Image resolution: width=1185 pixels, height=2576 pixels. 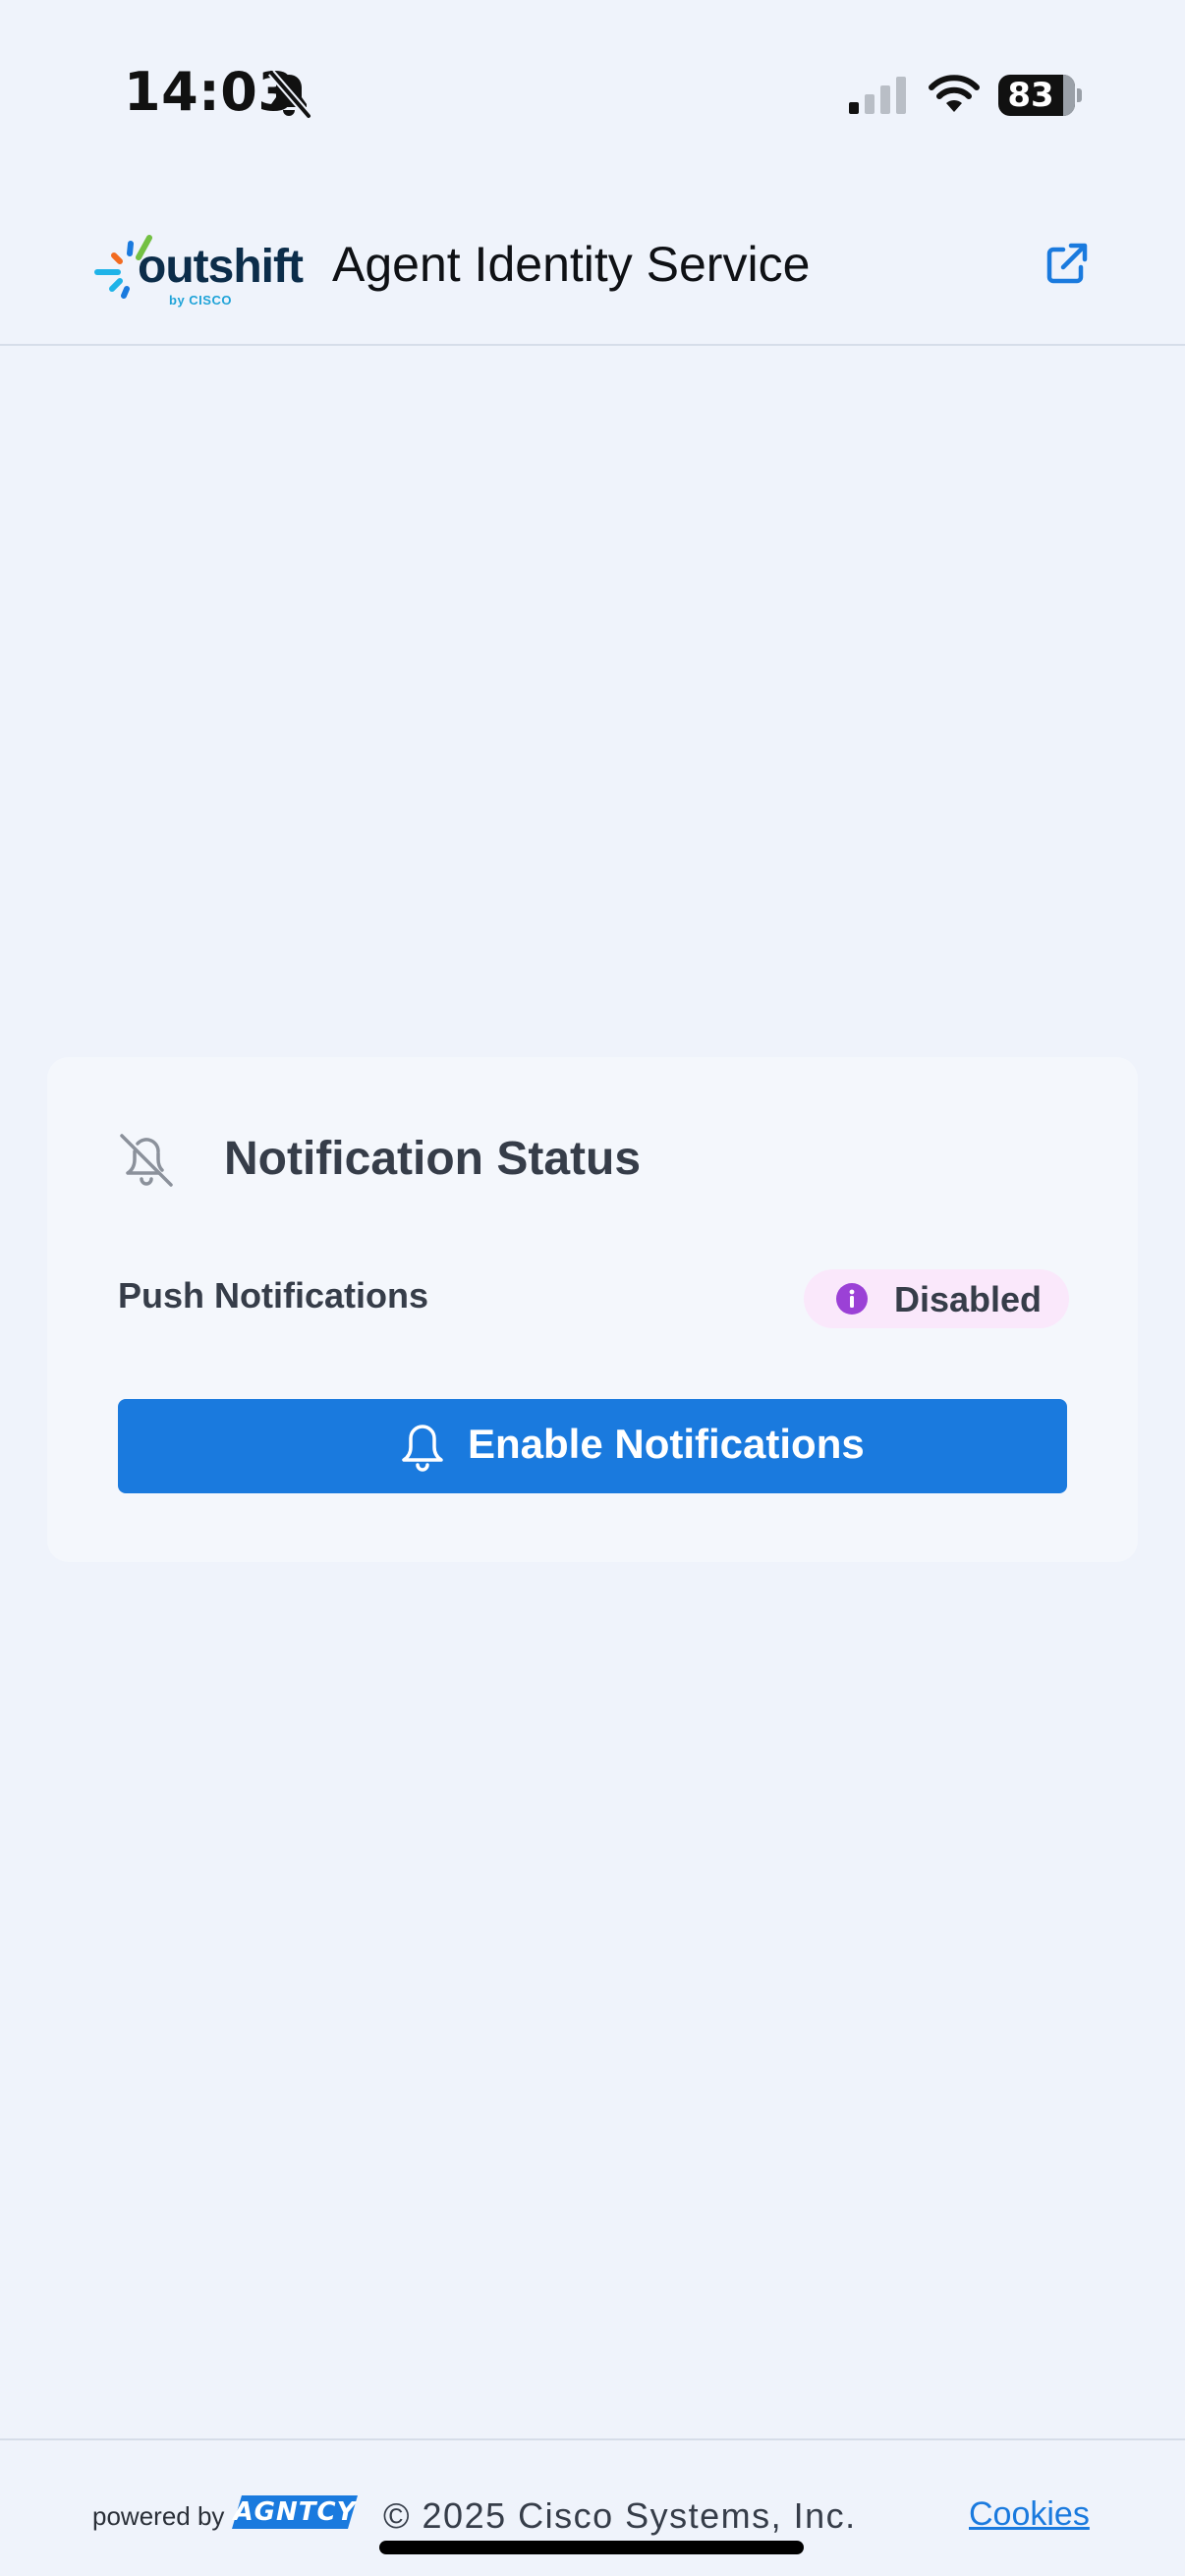 I want to click on powered-by-text: powered by, so click(x=159, y=2516).